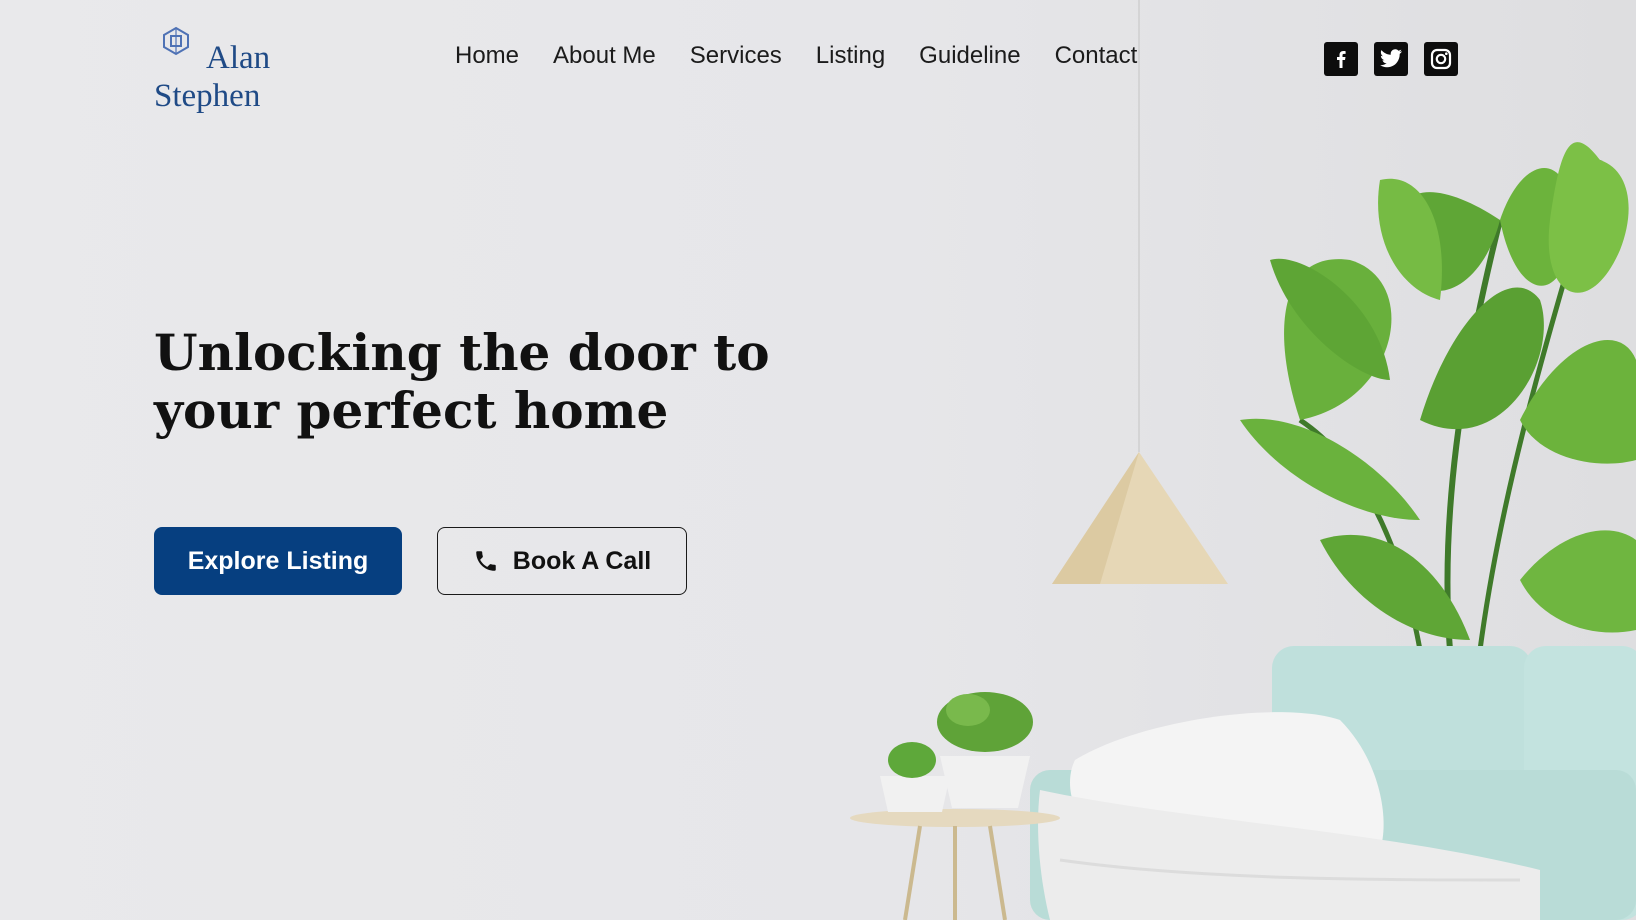 The image size is (1636, 920). I want to click on headline-line-2: your perfect home, so click(411, 410).